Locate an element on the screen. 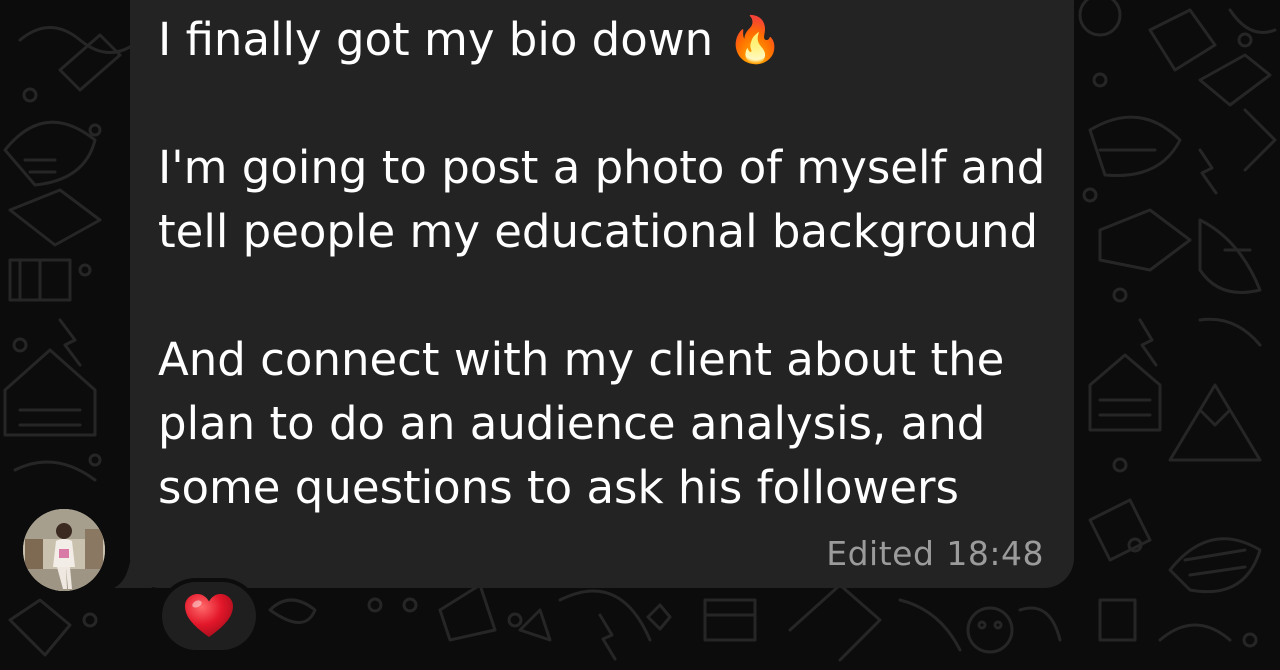 The height and width of the screenshot is (670, 1280). reaction-pill is located at coordinates (209, 616).